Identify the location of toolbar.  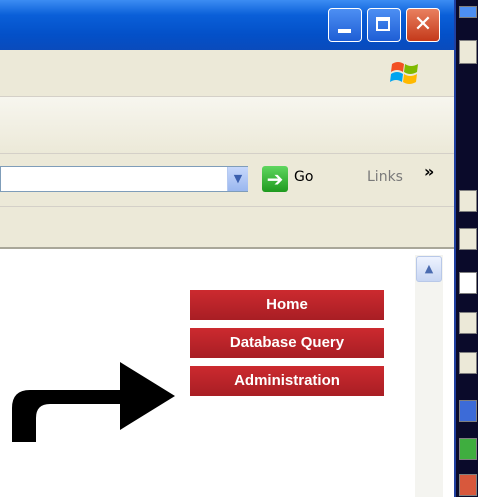
(227, 125).